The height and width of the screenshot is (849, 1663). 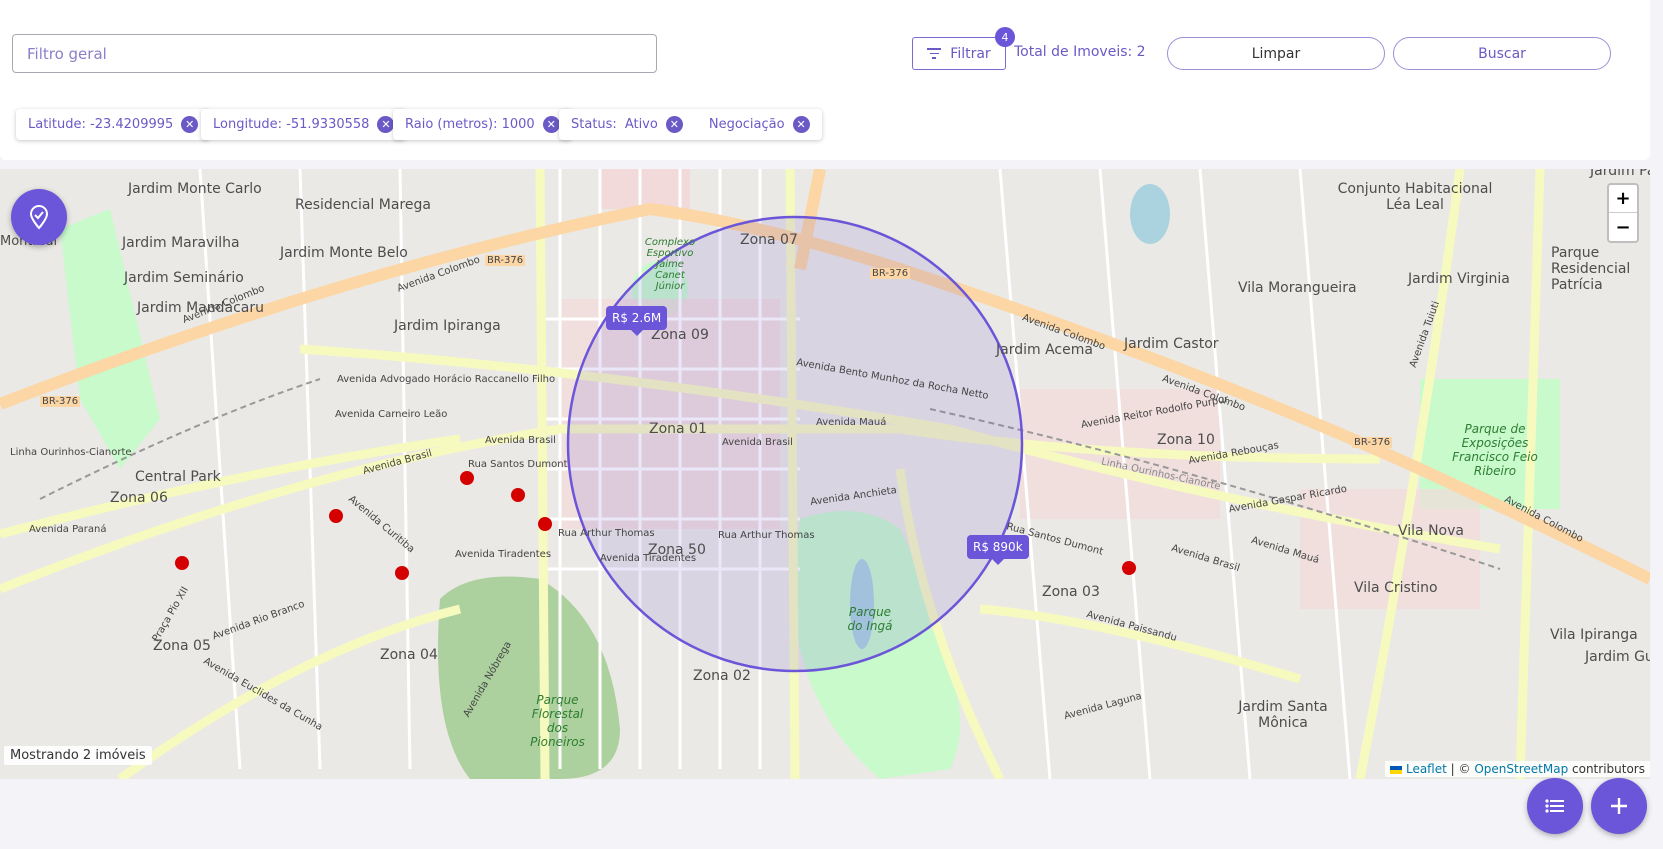 I want to click on map-label: Parque Residencial Patrícia, so click(x=1591, y=269).